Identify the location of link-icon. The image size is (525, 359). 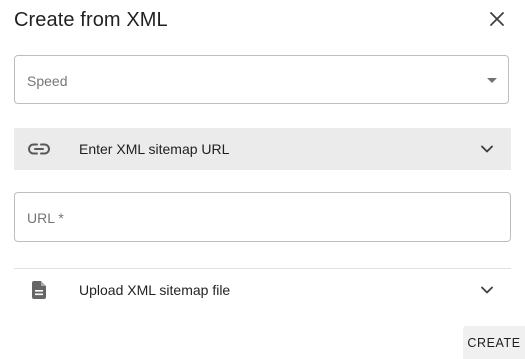
(39, 149).